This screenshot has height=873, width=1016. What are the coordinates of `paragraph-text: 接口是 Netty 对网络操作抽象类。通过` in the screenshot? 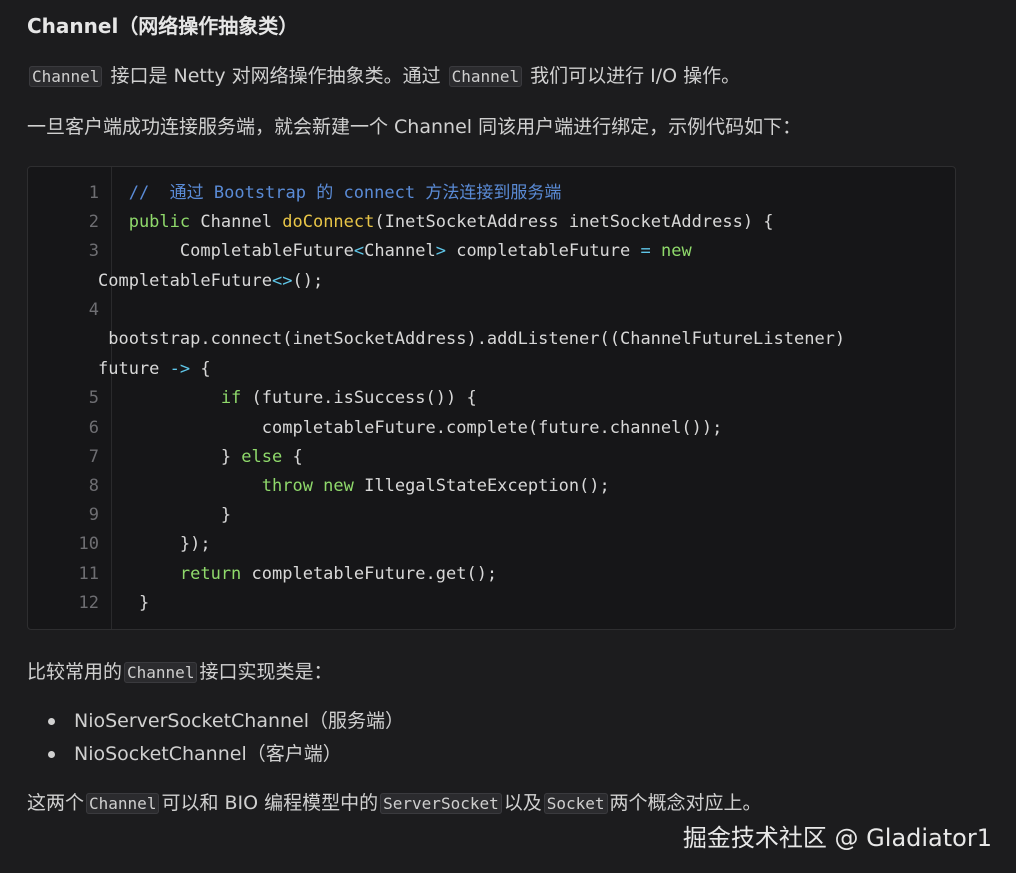 It's located at (275, 76).